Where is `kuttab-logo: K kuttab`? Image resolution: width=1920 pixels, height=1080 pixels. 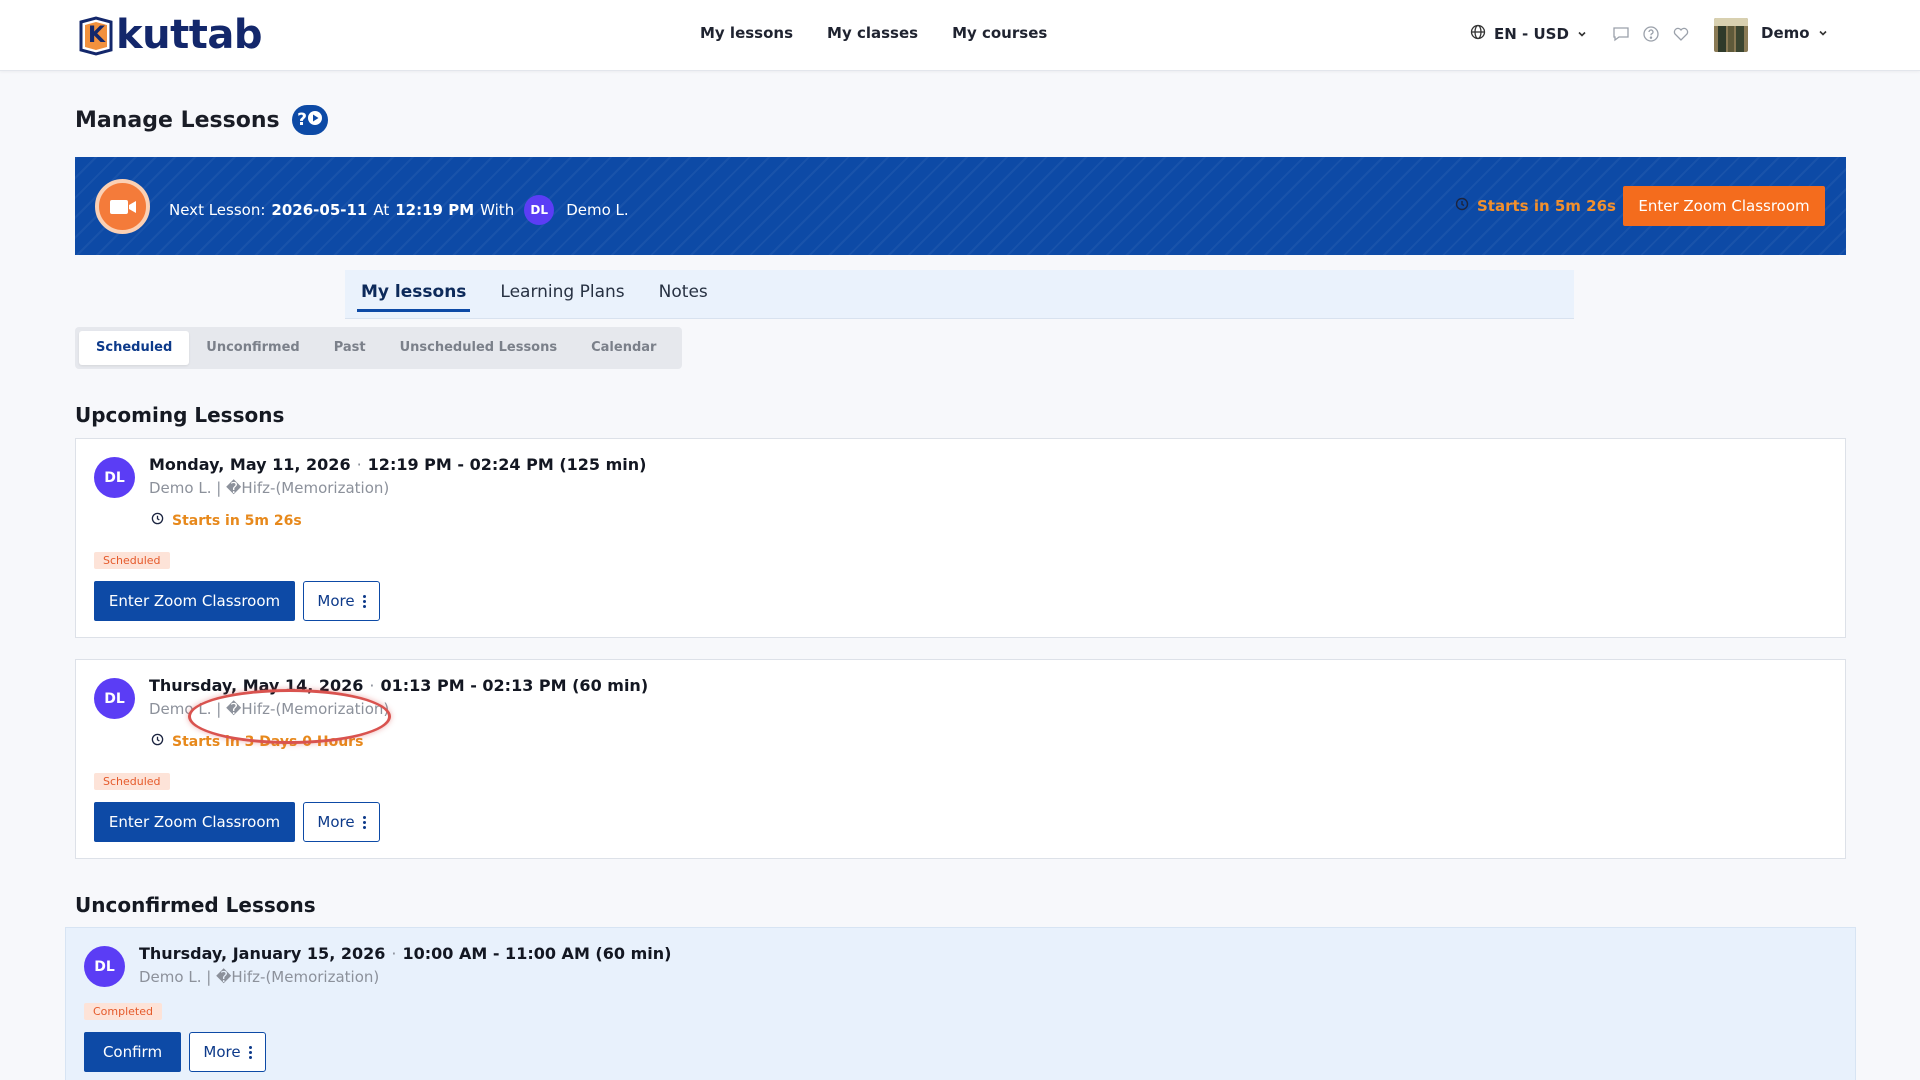 kuttab-logo: K kuttab is located at coordinates (170, 35).